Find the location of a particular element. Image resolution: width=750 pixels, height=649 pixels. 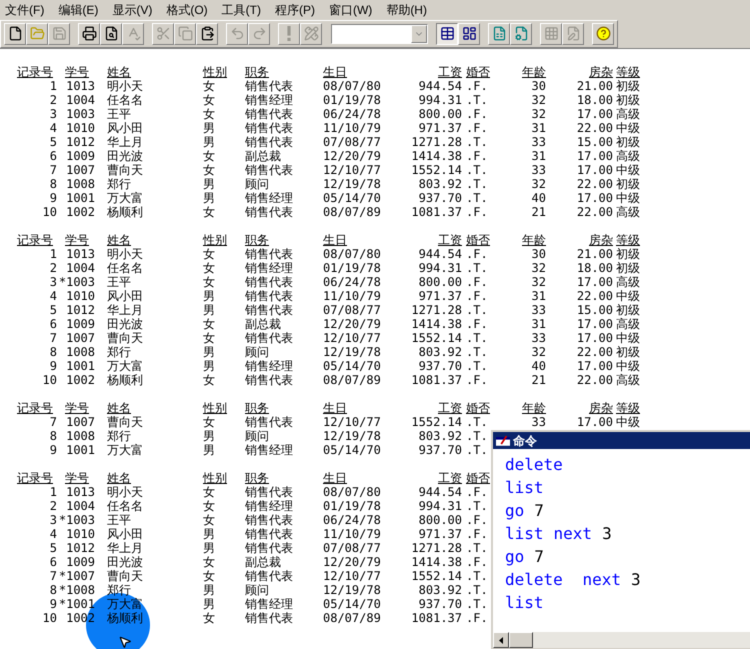

table-cell: 8 is located at coordinates (53, 184).